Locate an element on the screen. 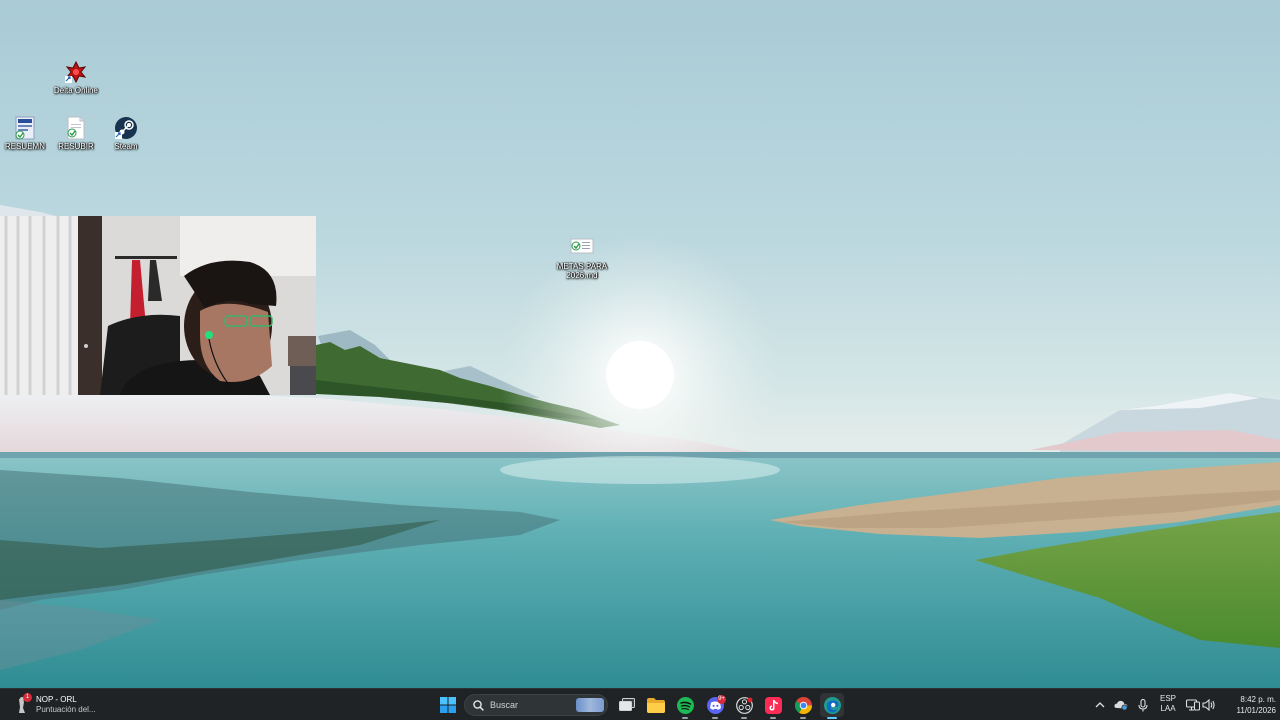 The width and height of the screenshot is (1280, 720). obs-icon is located at coordinates (744, 705).